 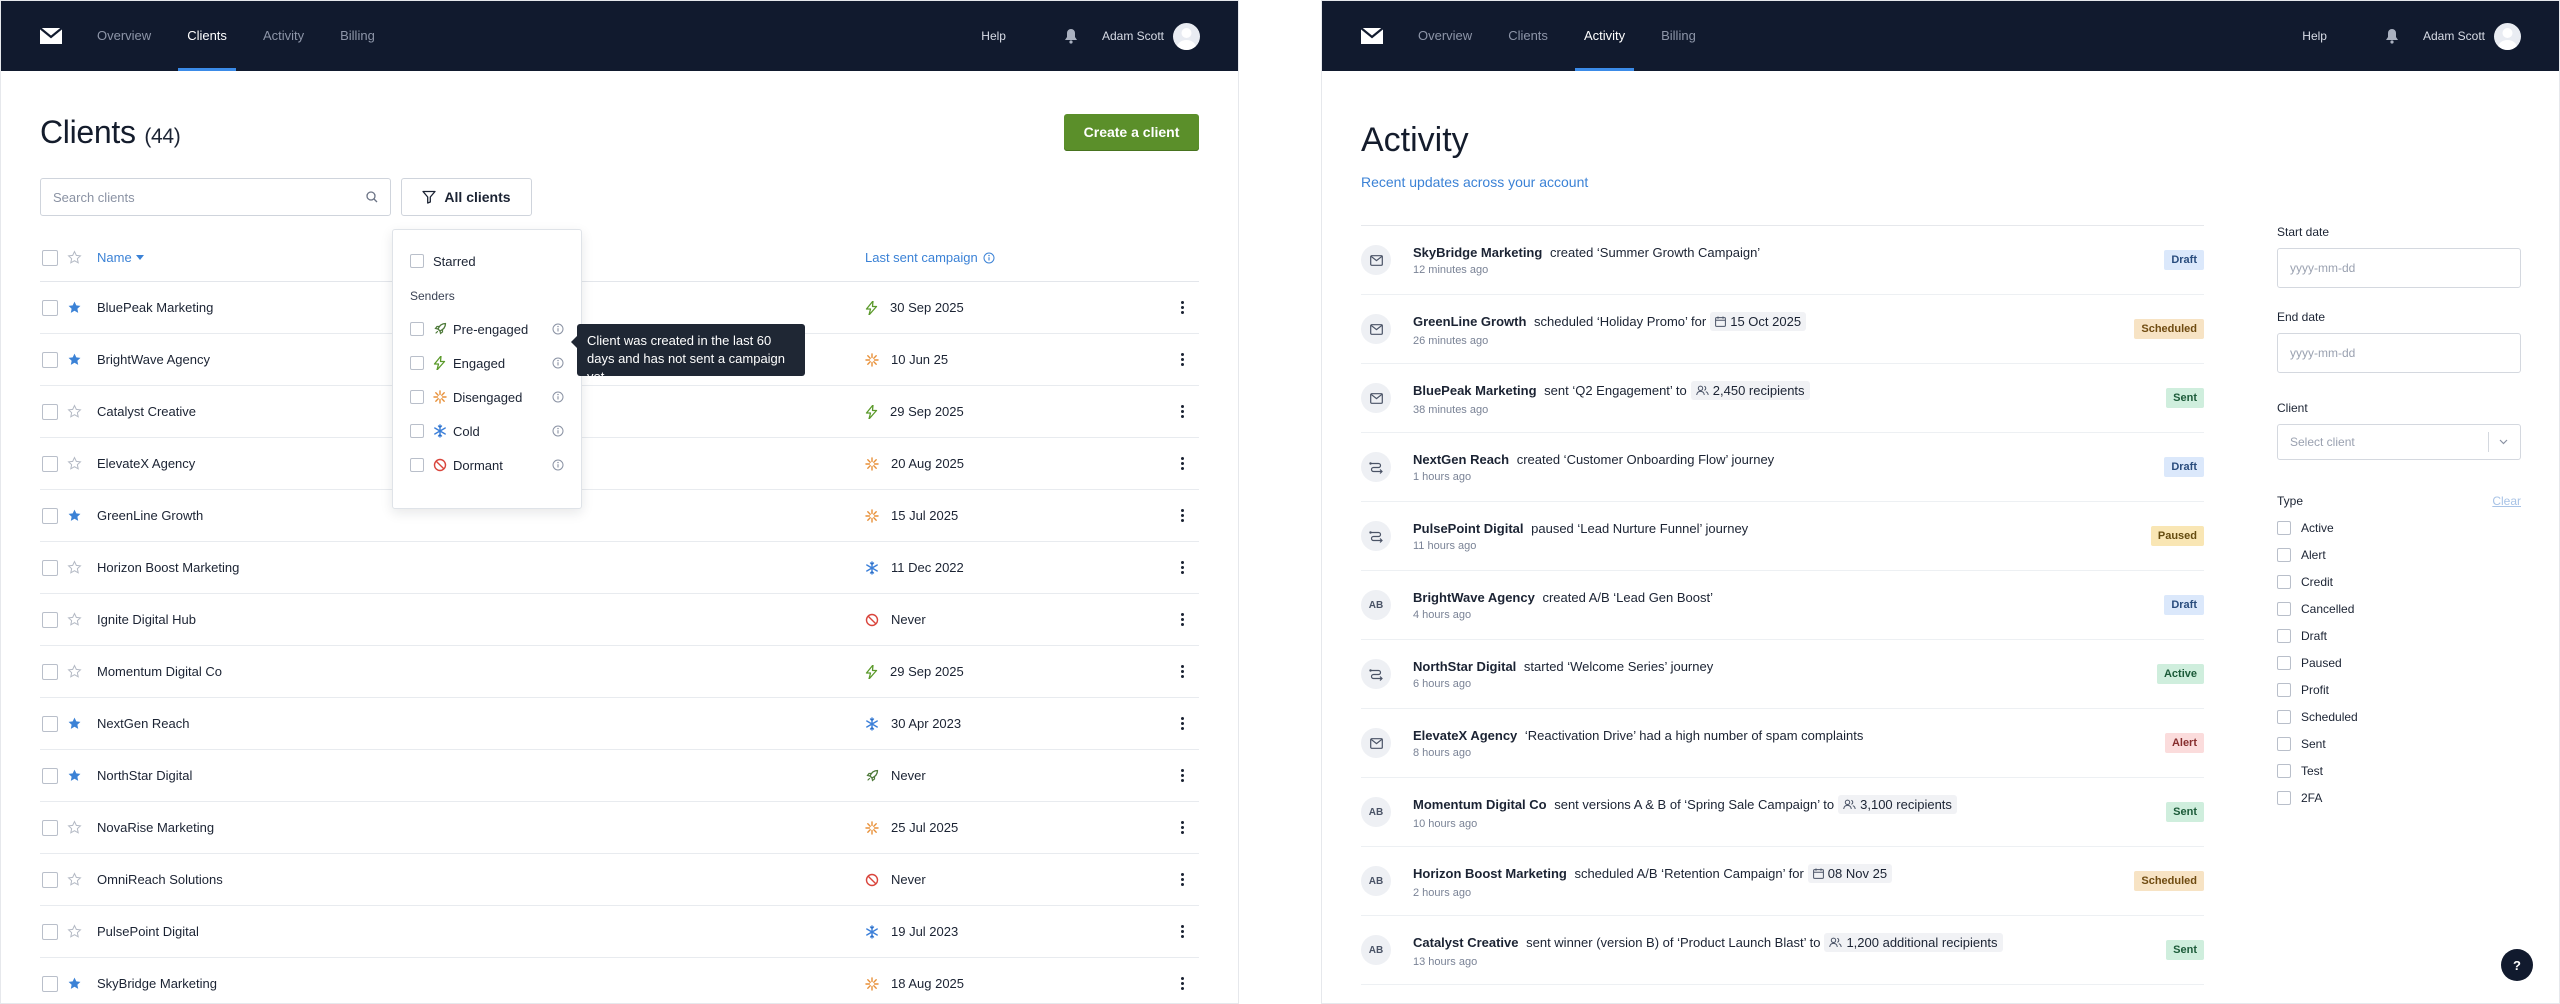 What do you see at coordinates (481, 567) in the screenshot?
I see `client-name: Horizon Boost Marketing` at bounding box center [481, 567].